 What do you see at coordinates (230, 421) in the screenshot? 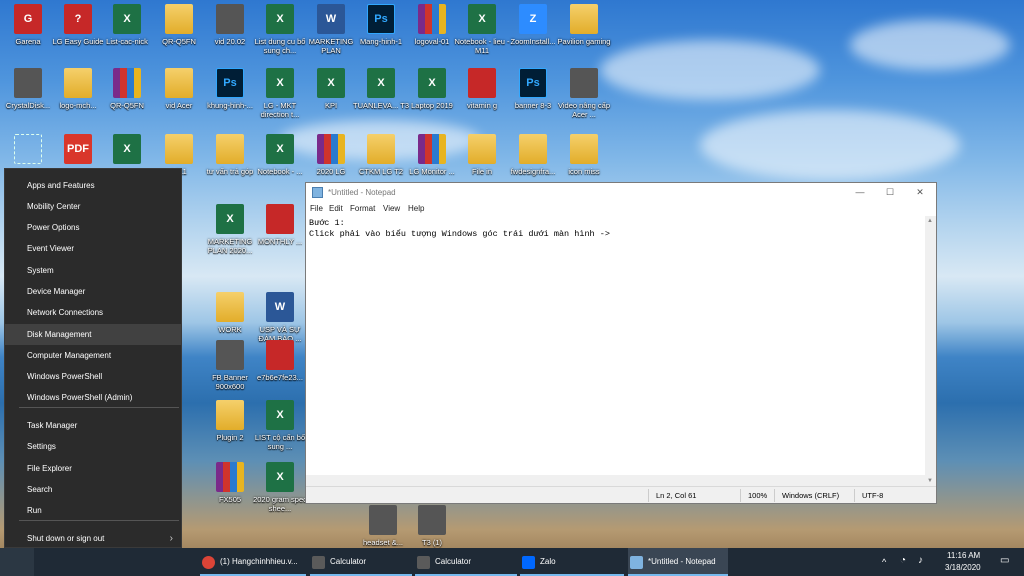
I see `desktop-icon: Plugin 2` at bounding box center [230, 421].